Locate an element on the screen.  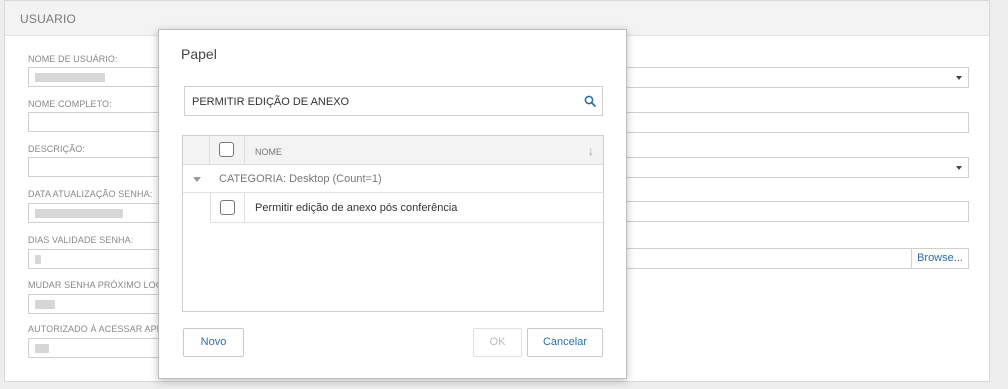
change-password-next-login-field is located at coordinates (98, 304).